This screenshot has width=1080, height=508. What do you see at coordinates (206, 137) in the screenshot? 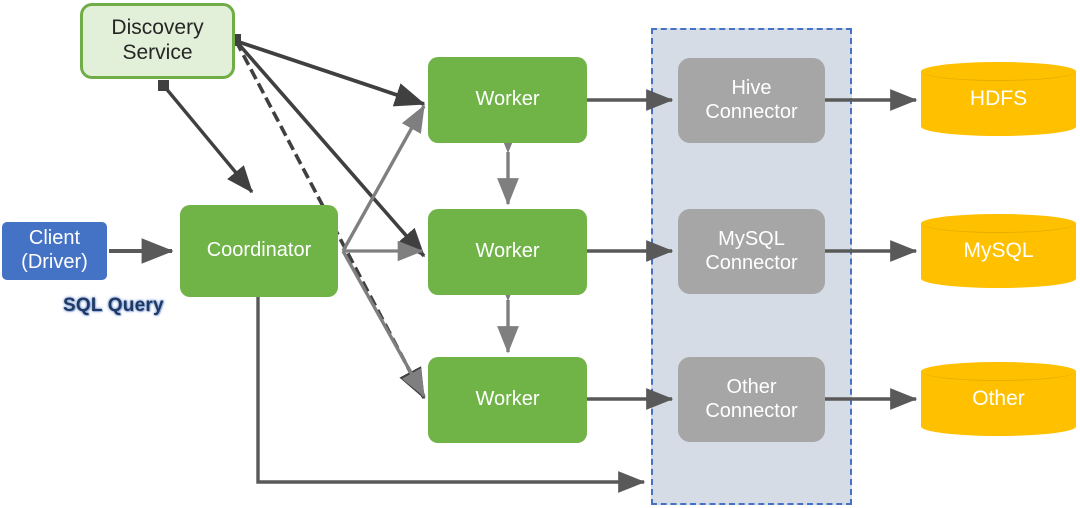
I see `edge-discovery-to-coordinator` at bounding box center [206, 137].